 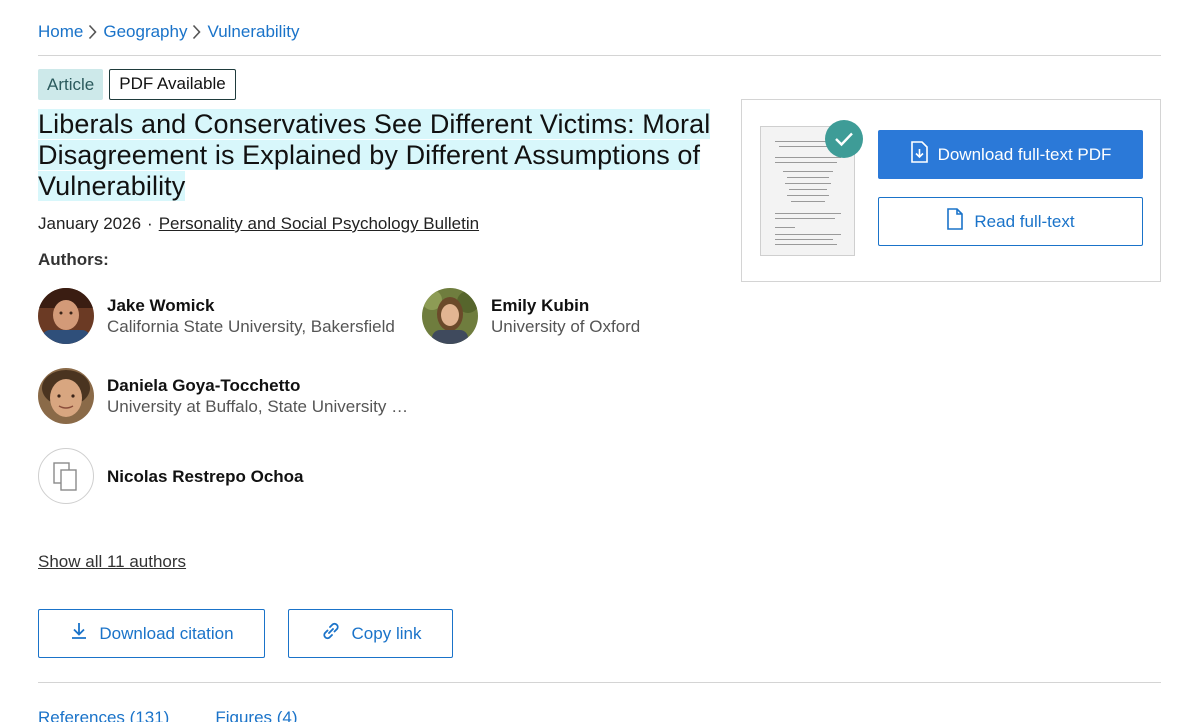 I want to click on show-all-authors-link: Show all 11 authors, so click(x=112, y=562).